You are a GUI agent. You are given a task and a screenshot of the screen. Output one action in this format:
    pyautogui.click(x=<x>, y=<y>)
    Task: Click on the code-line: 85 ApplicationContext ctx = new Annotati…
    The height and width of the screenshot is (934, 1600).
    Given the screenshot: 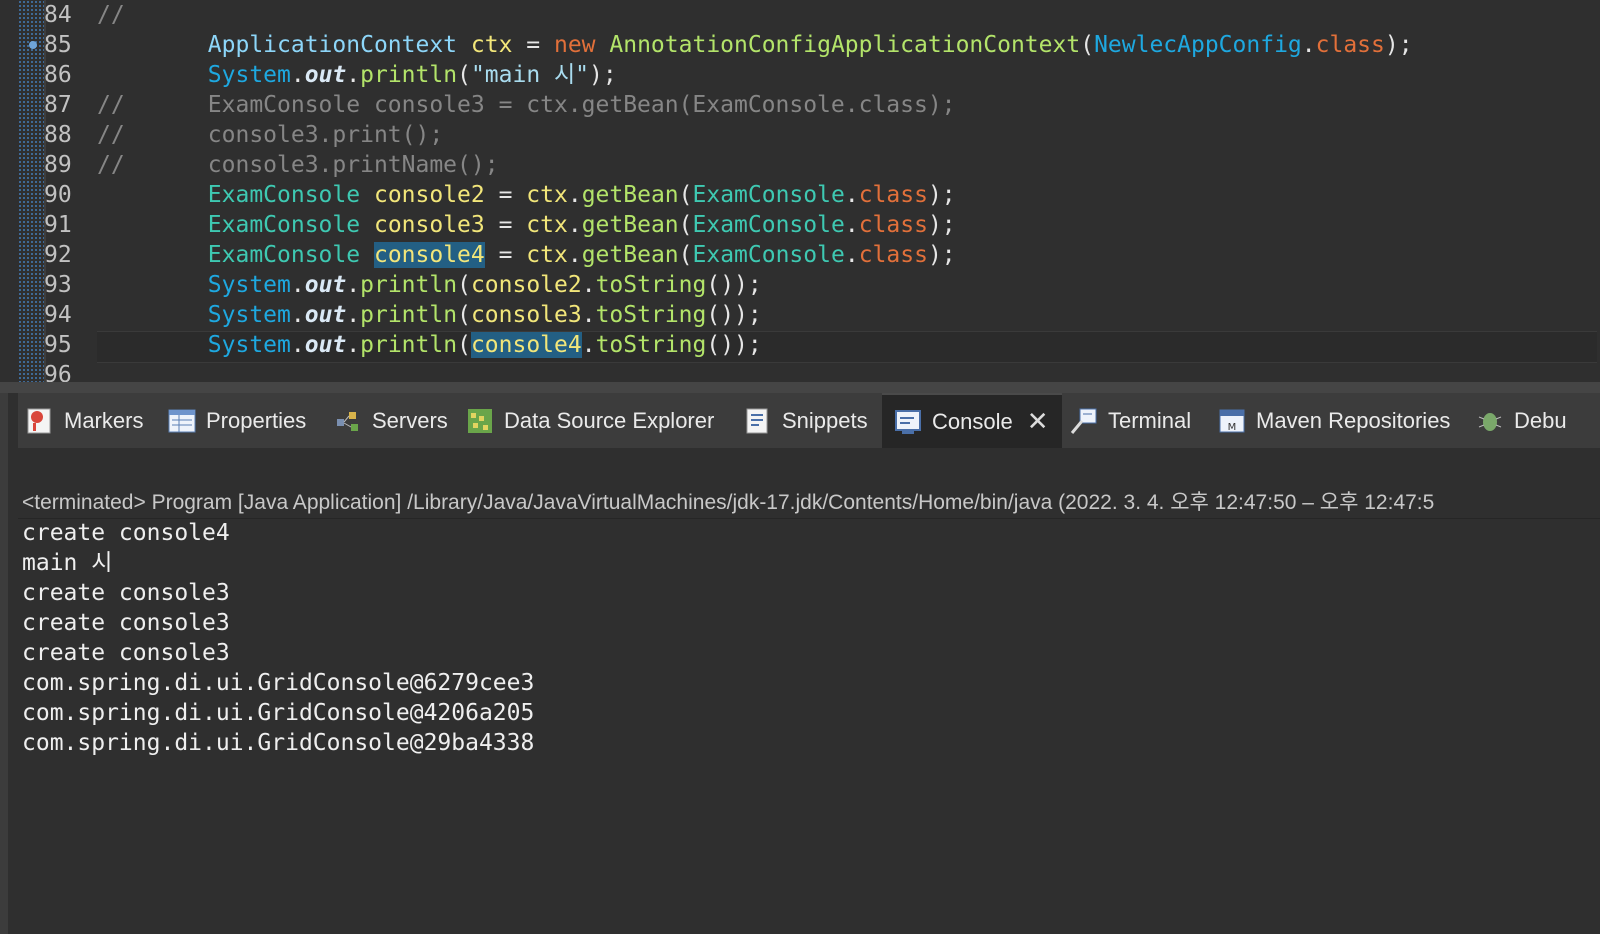 What is the action you would take?
    pyautogui.click(x=800, y=45)
    